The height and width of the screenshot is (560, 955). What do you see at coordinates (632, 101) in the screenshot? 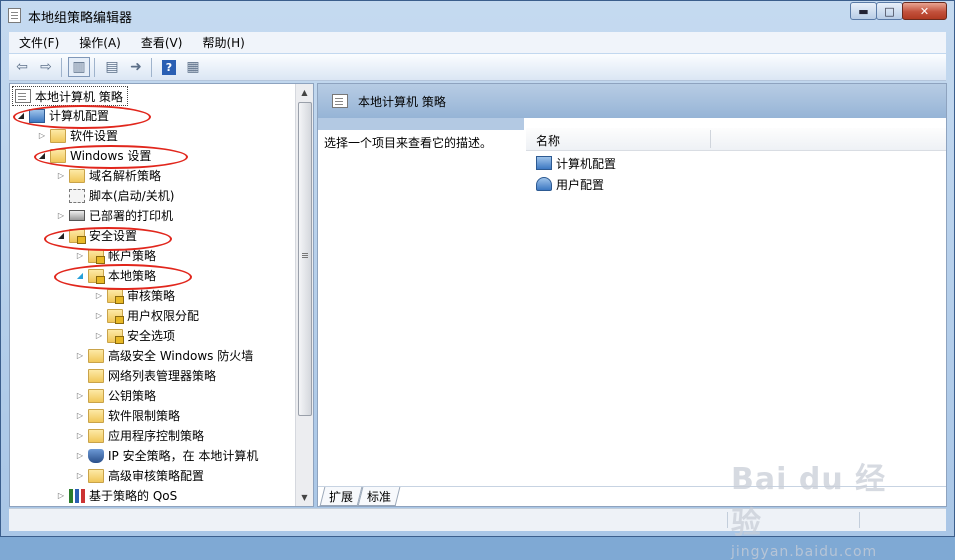
I see `details-header: 本地计算机 策略` at bounding box center [632, 101].